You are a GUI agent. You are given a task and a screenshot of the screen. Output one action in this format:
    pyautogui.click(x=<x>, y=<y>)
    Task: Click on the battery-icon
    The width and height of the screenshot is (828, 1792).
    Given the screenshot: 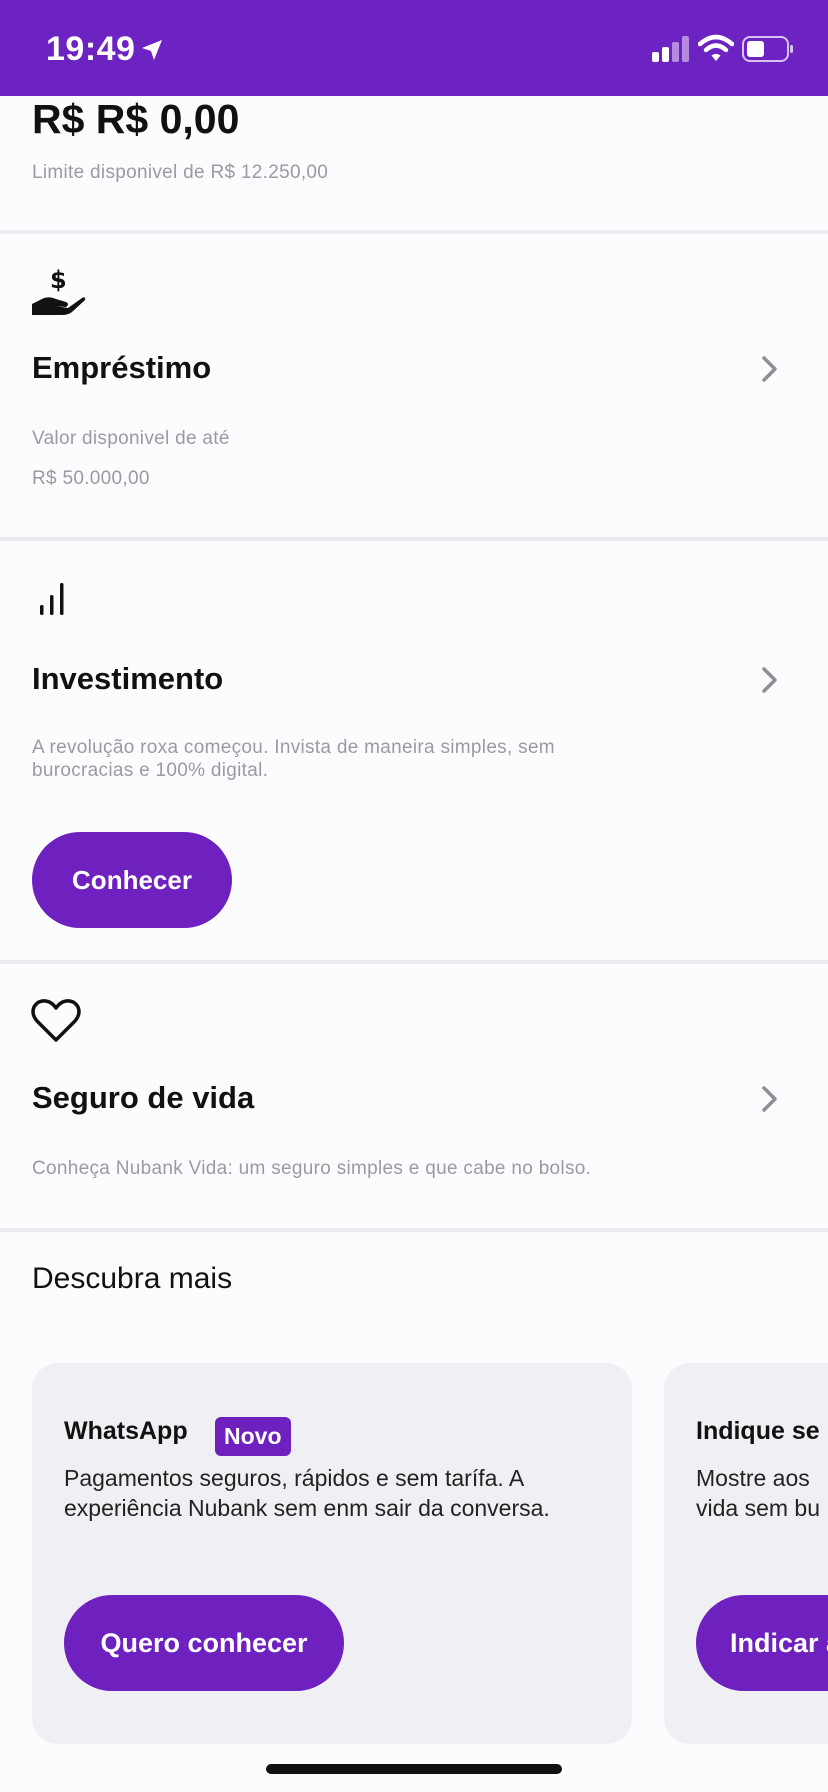 What is the action you would take?
    pyautogui.click(x=767, y=49)
    